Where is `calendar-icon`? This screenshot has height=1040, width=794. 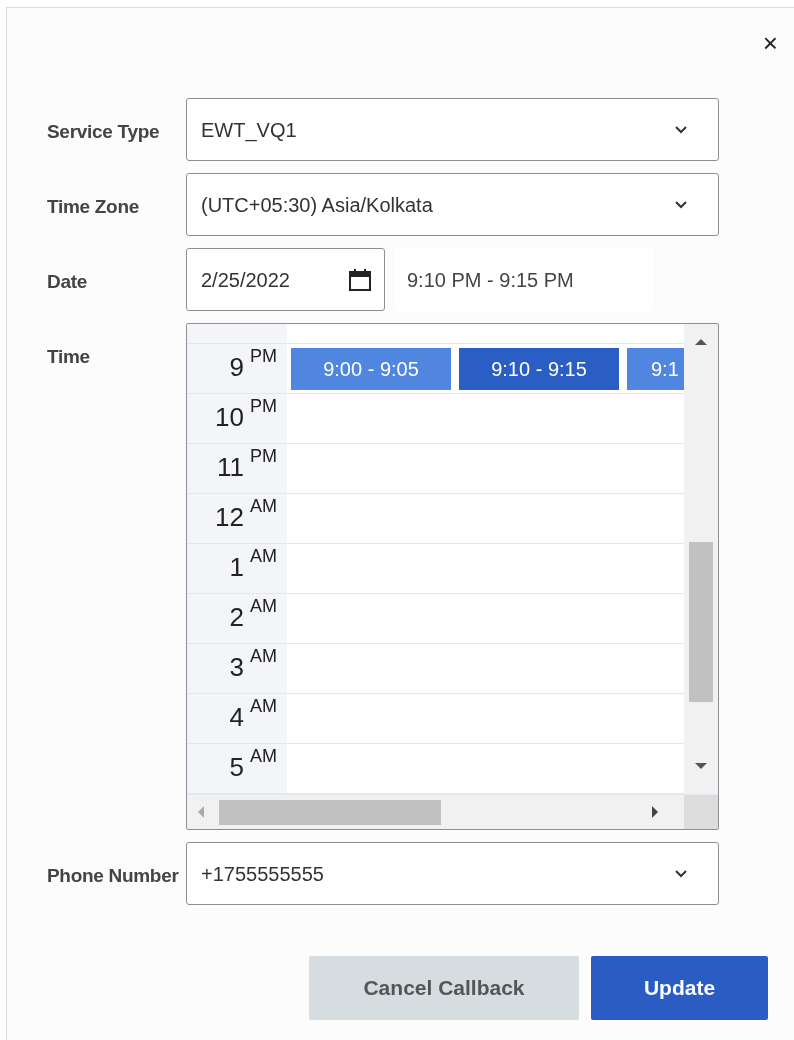 calendar-icon is located at coordinates (360, 279).